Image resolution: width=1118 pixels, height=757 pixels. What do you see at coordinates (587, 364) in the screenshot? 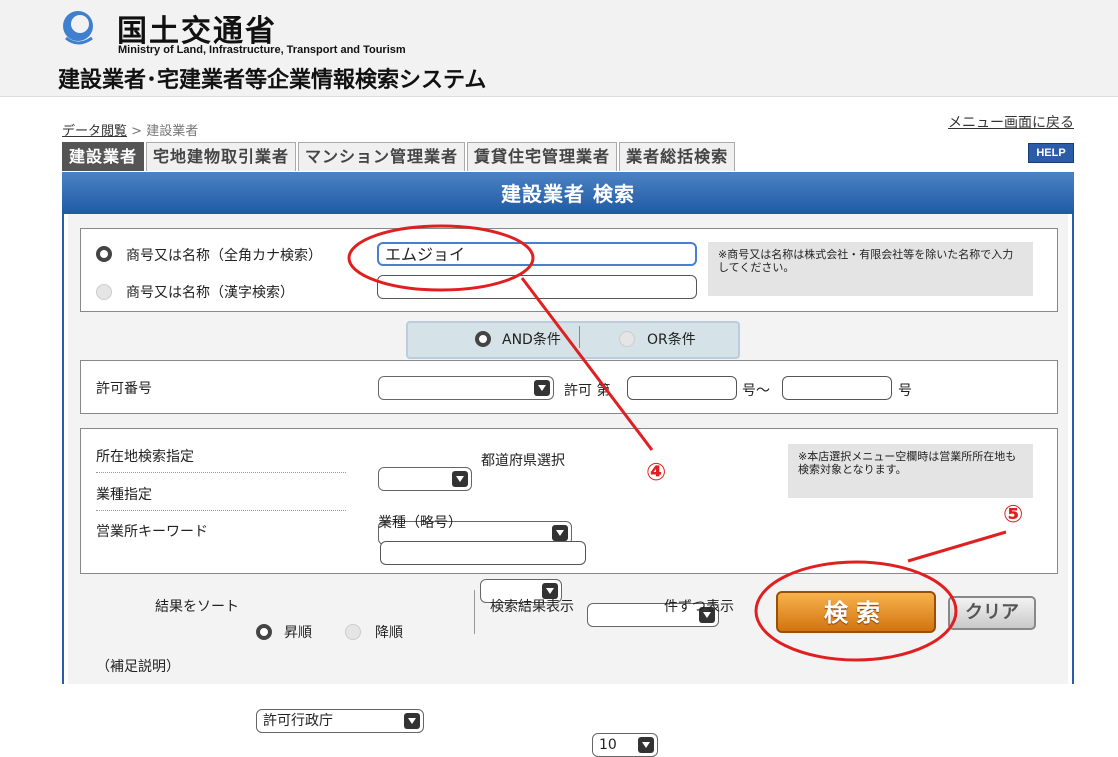
I see `annotation-line-four` at bounding box center [587, 364].